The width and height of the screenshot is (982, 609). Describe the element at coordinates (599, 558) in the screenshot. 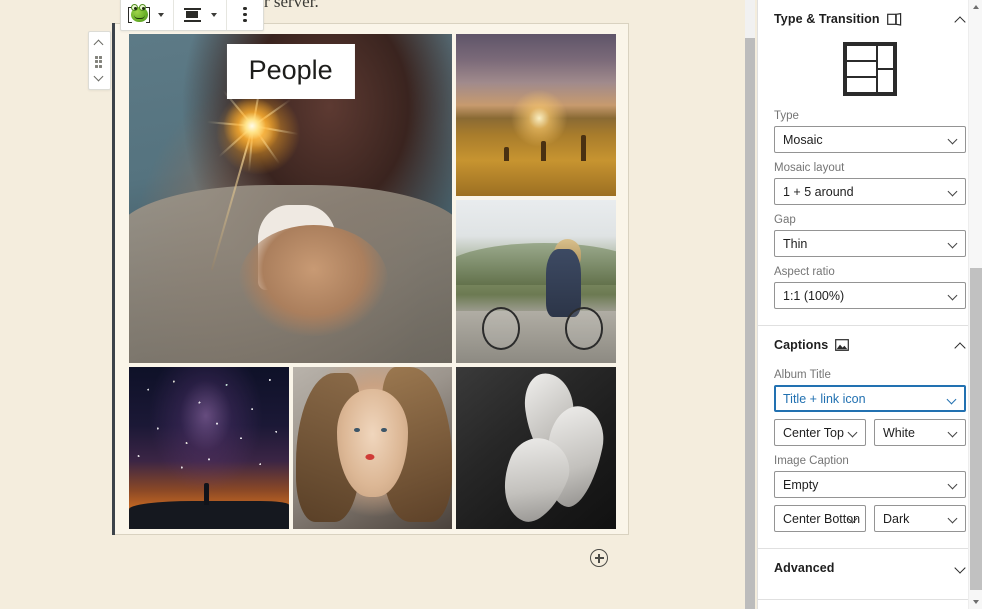

I see `add-block-button` at that location.